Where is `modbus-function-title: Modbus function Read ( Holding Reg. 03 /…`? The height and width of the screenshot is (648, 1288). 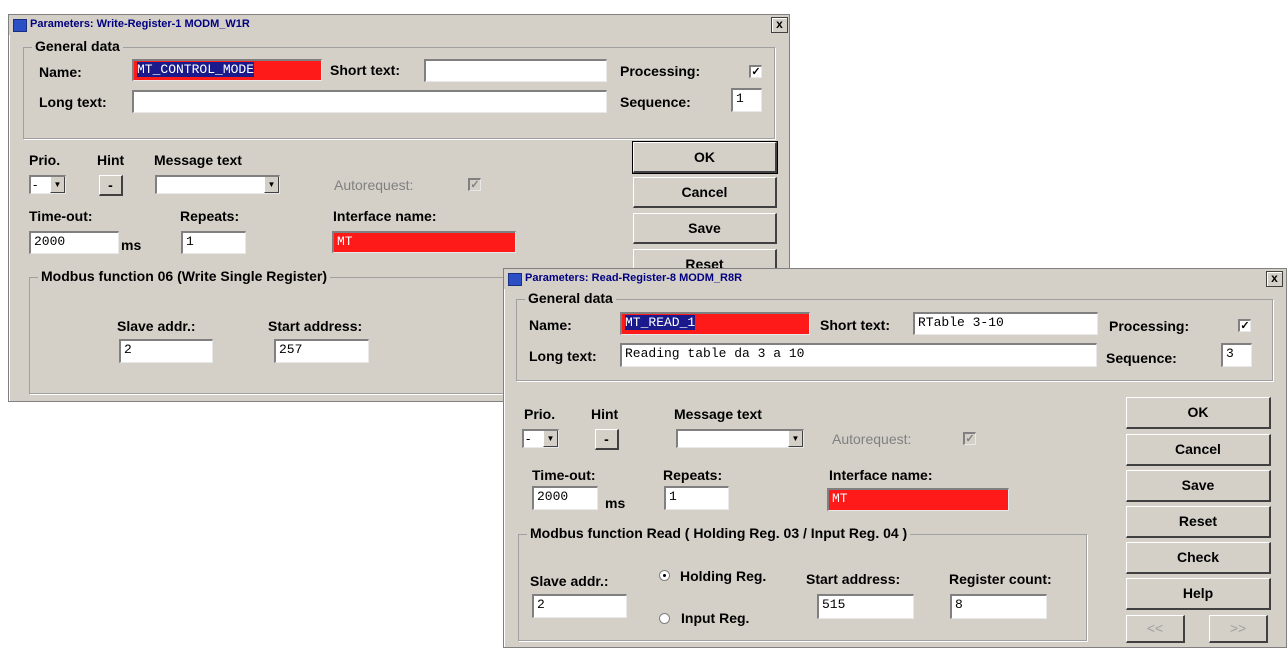
modbus-function-title: Modbus function Read ( Holding Reg. 03 /… is located at coordinates (719, 533).